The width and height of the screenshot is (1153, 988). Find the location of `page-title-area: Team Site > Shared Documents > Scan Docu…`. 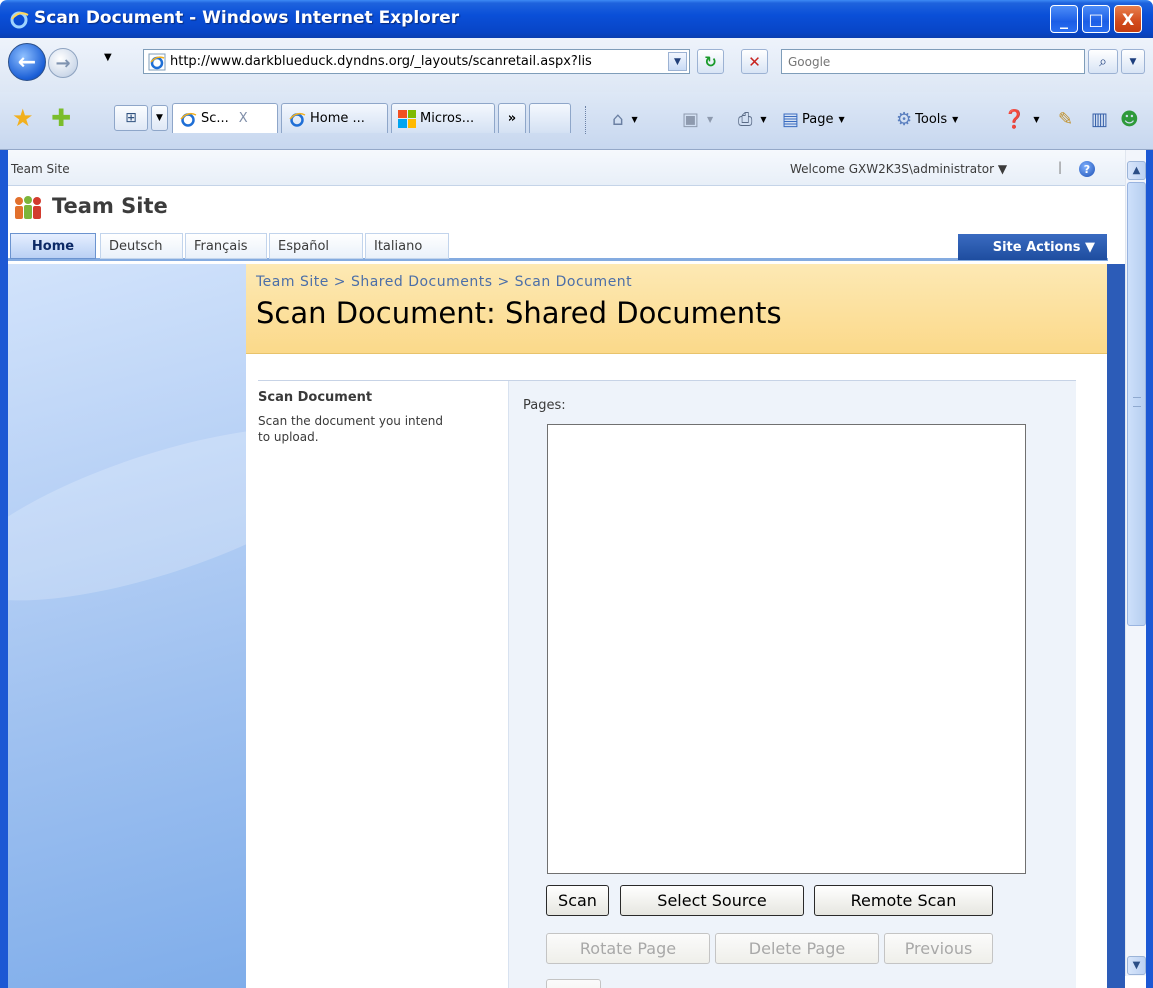

page-title-area: Team Site > Shared Documents > Scan Docu… is located at coordinates (676, 309).